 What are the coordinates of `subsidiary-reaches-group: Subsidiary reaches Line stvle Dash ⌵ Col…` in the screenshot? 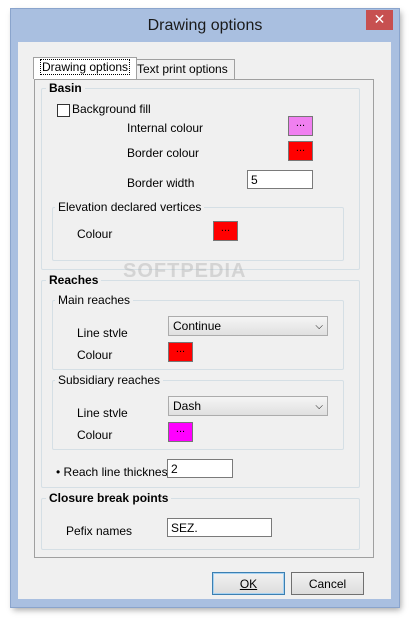 It's located at (198, 411).